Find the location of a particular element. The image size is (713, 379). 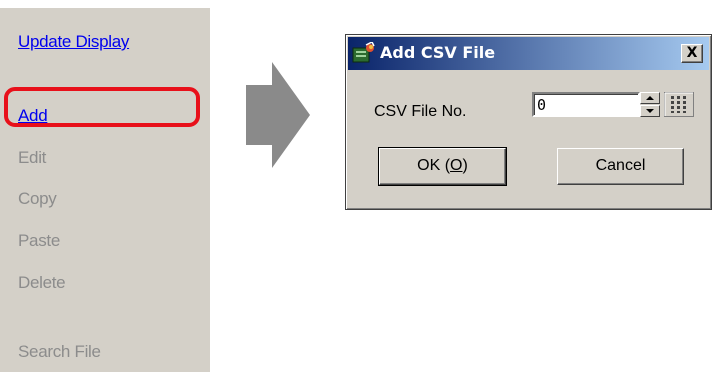

csv-file-no-spinner is located at coordinates (650, 104).